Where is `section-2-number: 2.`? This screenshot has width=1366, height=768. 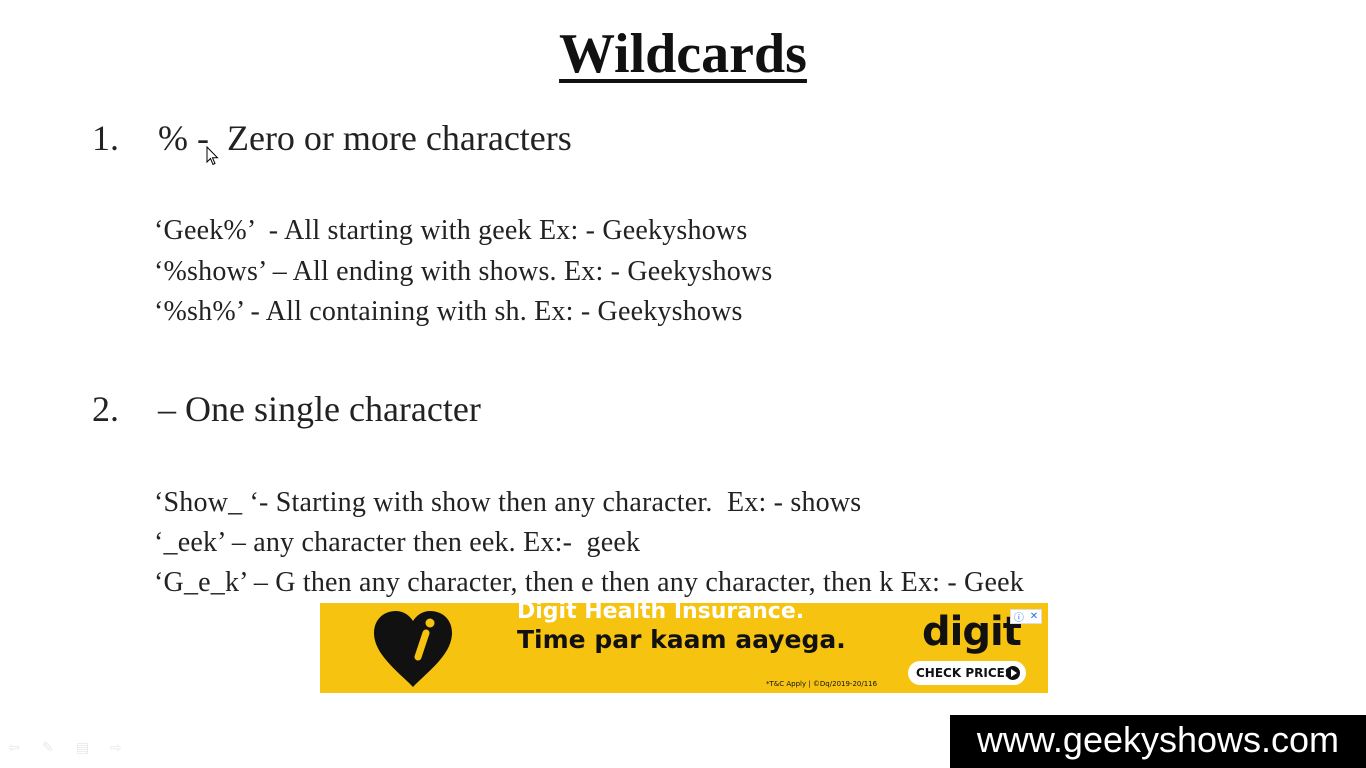 section-2-number: 2. is located at coordinates (105, 409).